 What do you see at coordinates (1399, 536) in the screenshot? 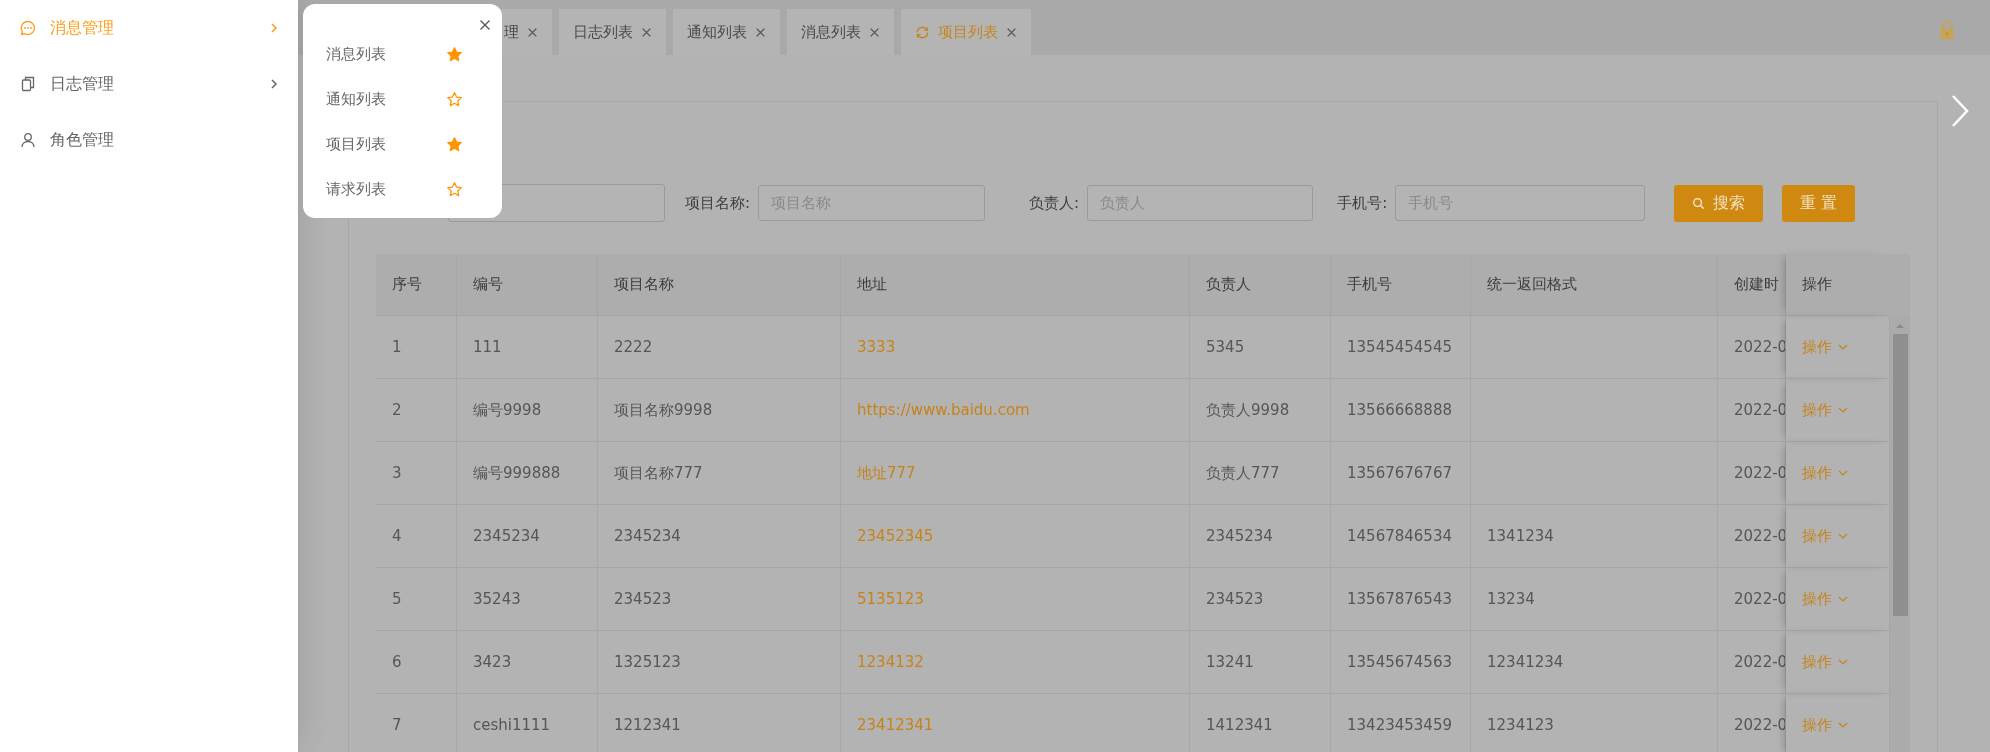
I see `table-cell: 14567846534` at bounding box center [1399, 536].